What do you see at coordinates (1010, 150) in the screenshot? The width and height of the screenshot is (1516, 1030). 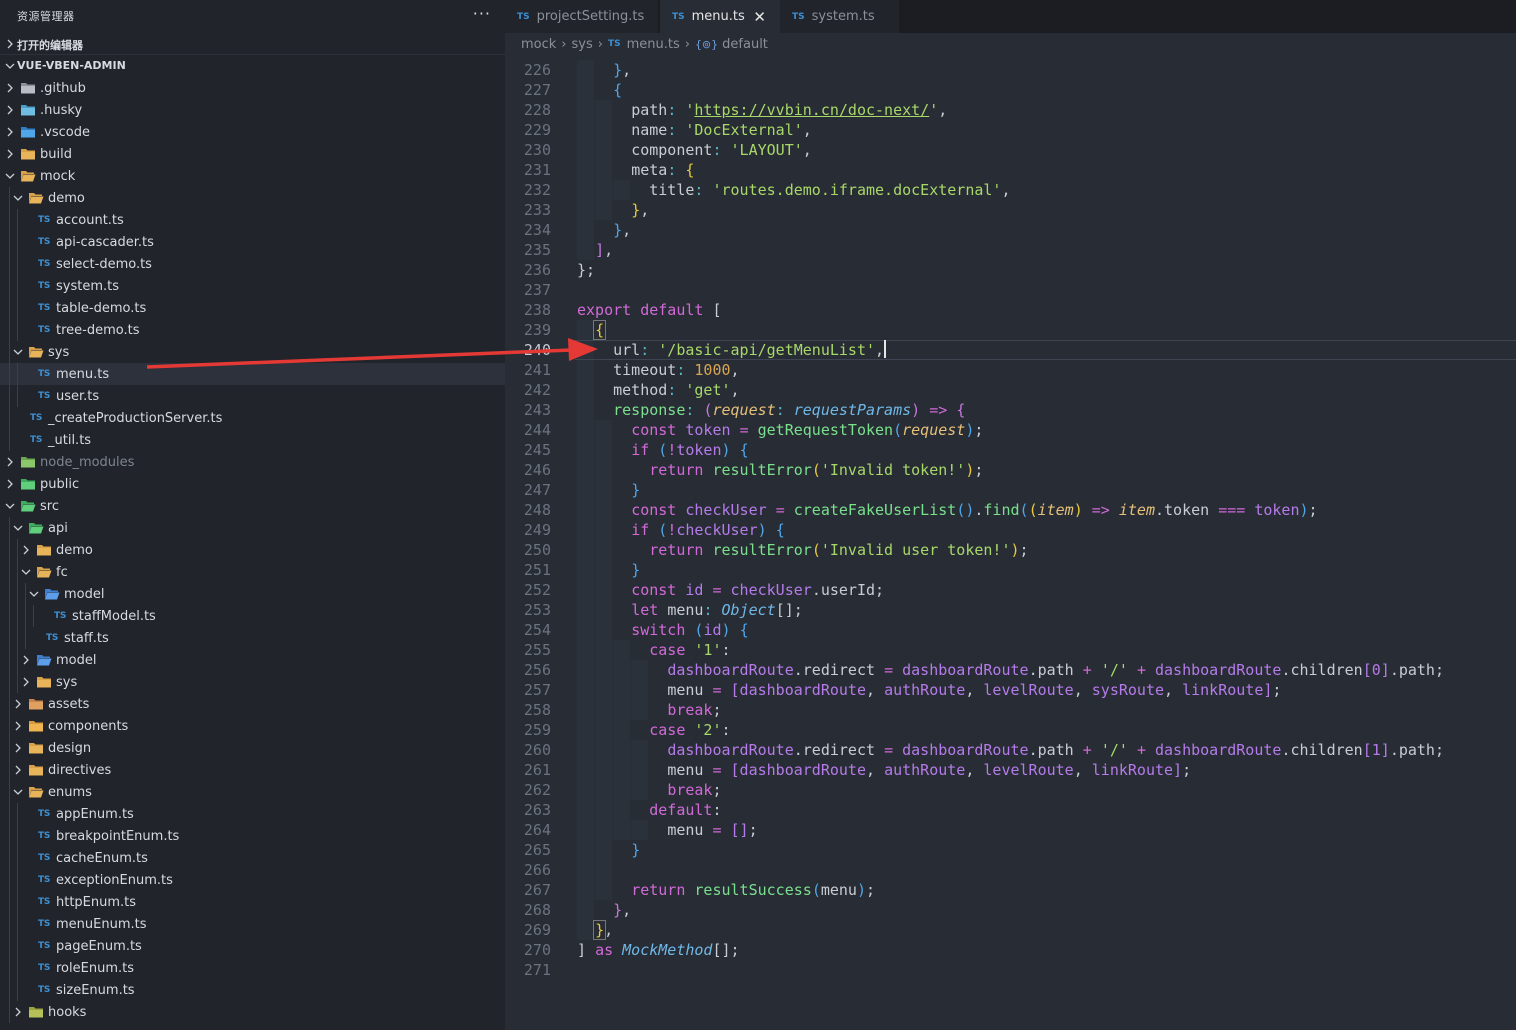 I see `code-line: 230 component: 'LAYOUT',` at bounding box center [1010, 150].